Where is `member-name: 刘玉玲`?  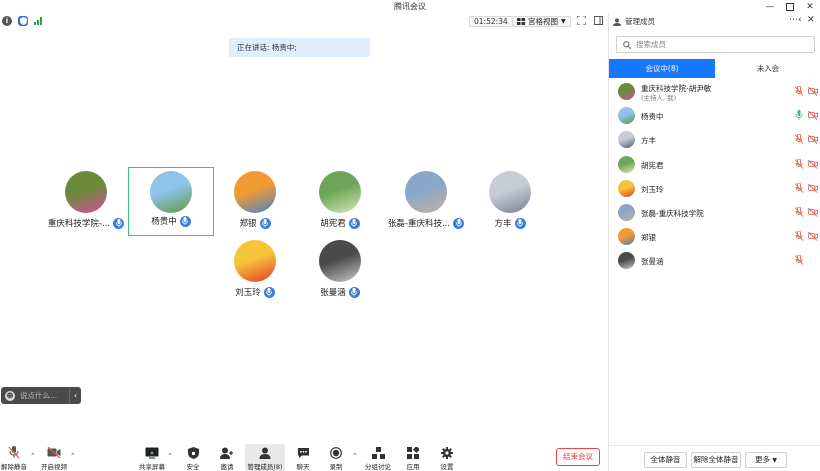 member-name: 刘玉玲 is located at coordinates (652, 189).